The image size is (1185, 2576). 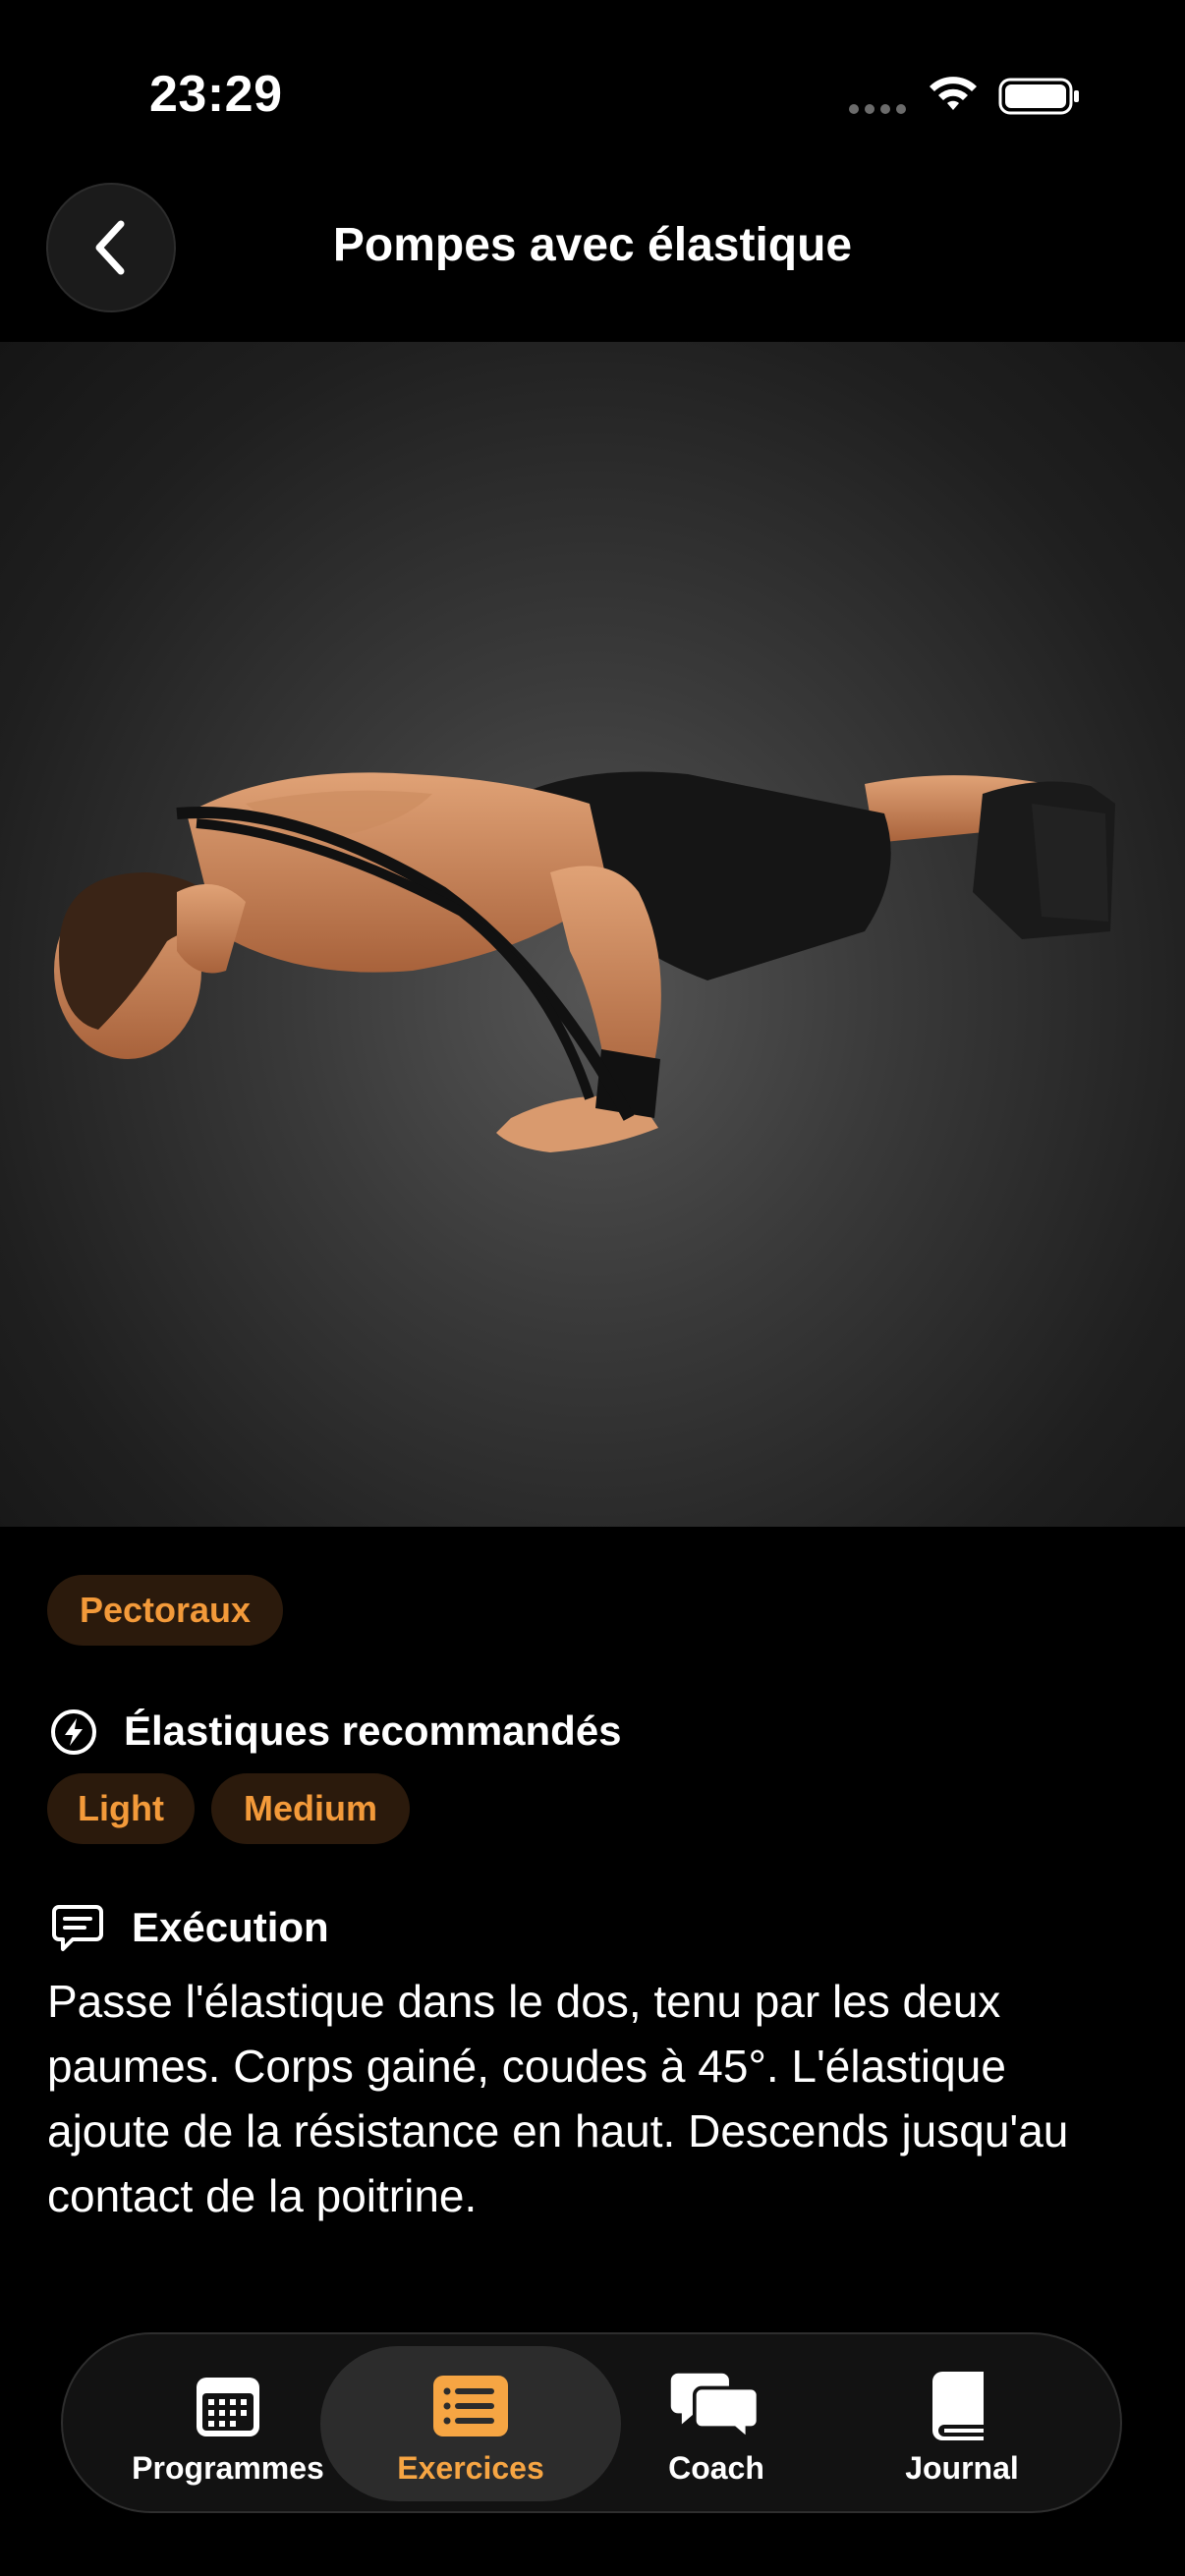 What do you see at coordinates (74, 1732) in the screenshot?
I see `bolt-circle-icon` at bounding box center [74, 1732].